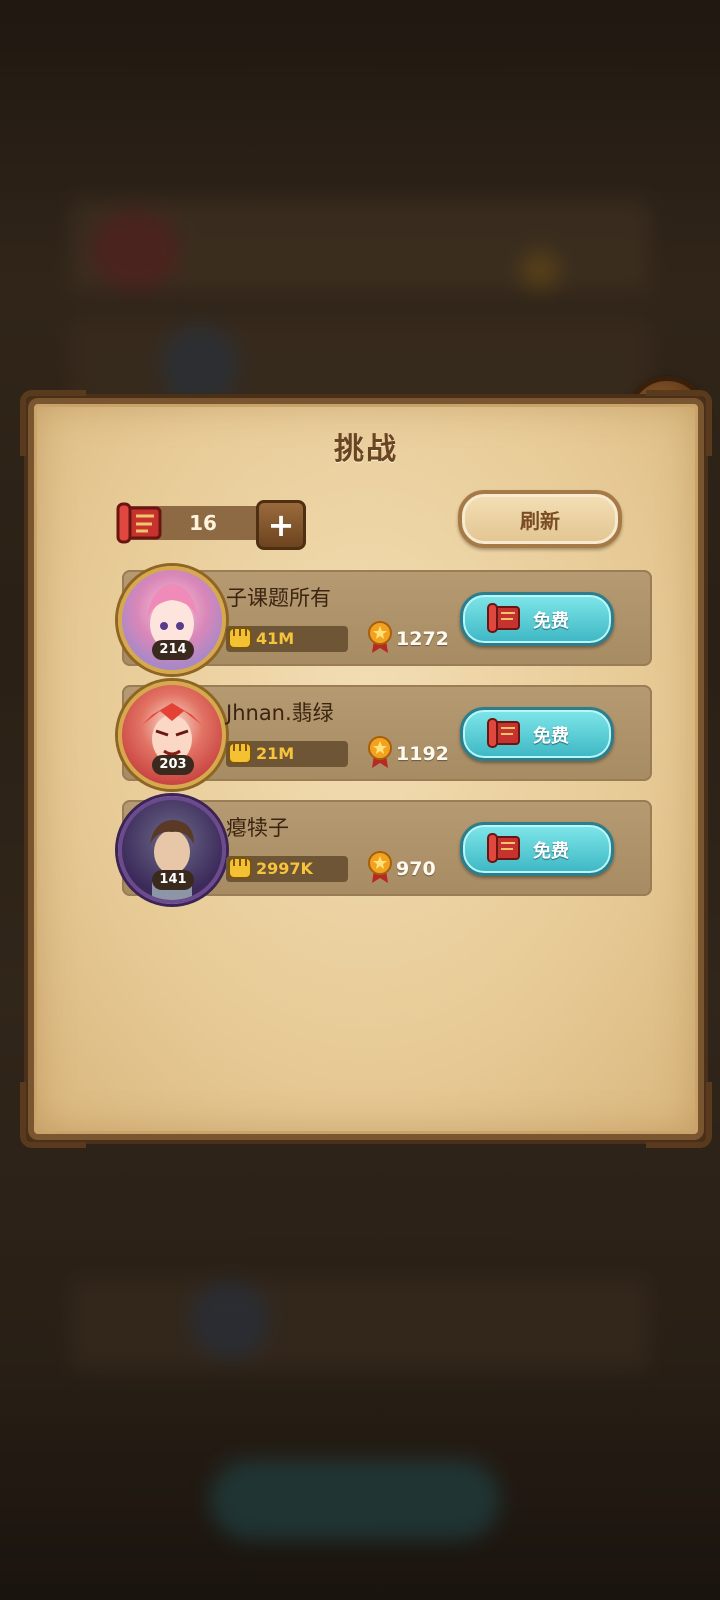 This screenshot has height=1600, width=720. Describe the element at coordinates (281, 525) in the screenshot. I see `add-ticket-button: +` at that location.